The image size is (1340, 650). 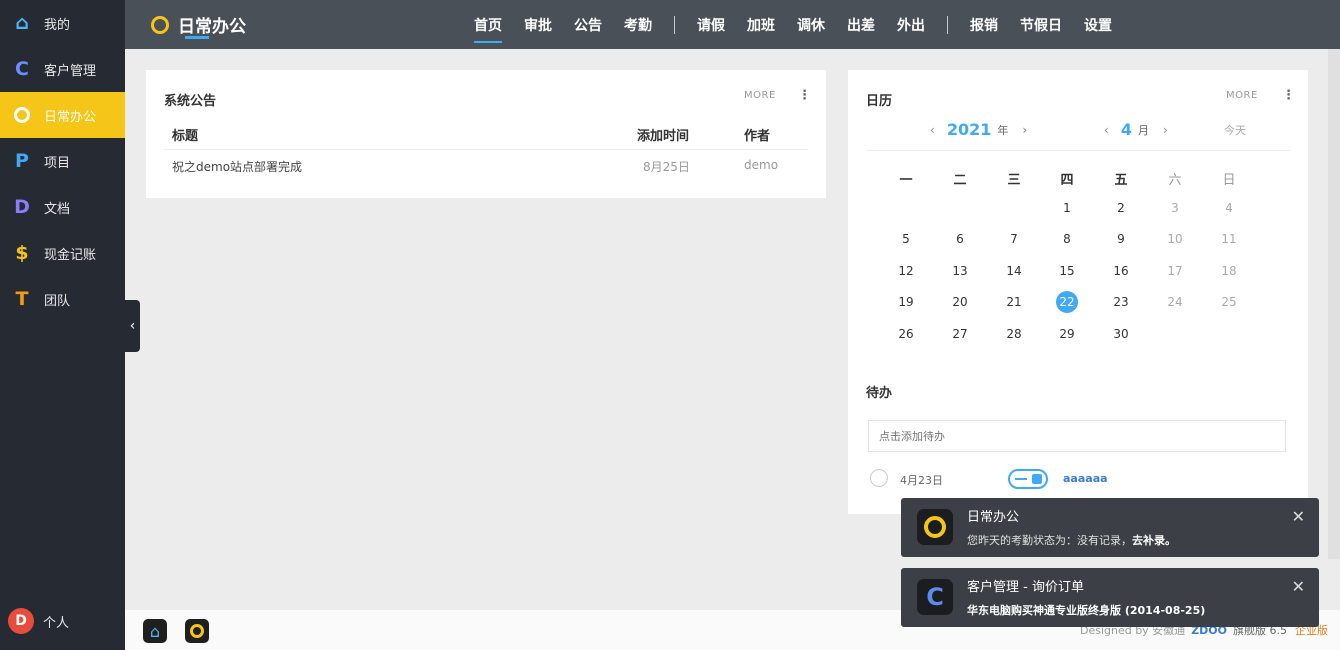 What do you see at coordinates (62, 69) in the screenshot?
I see `sidebar-item-1: C 客户管理` at bounding box center [62, 69].